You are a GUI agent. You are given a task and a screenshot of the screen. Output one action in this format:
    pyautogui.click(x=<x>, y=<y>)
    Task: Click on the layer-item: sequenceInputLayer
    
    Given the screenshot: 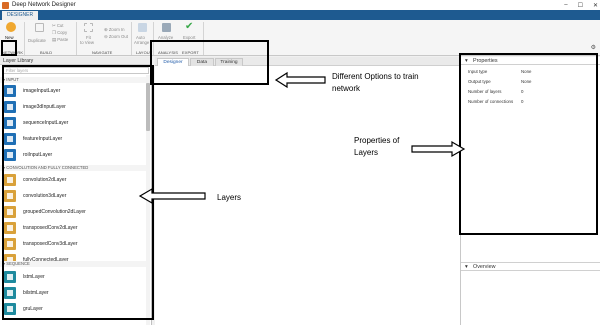 What is the action you would take?
    pyautogui.click(x=75, y=123)
    